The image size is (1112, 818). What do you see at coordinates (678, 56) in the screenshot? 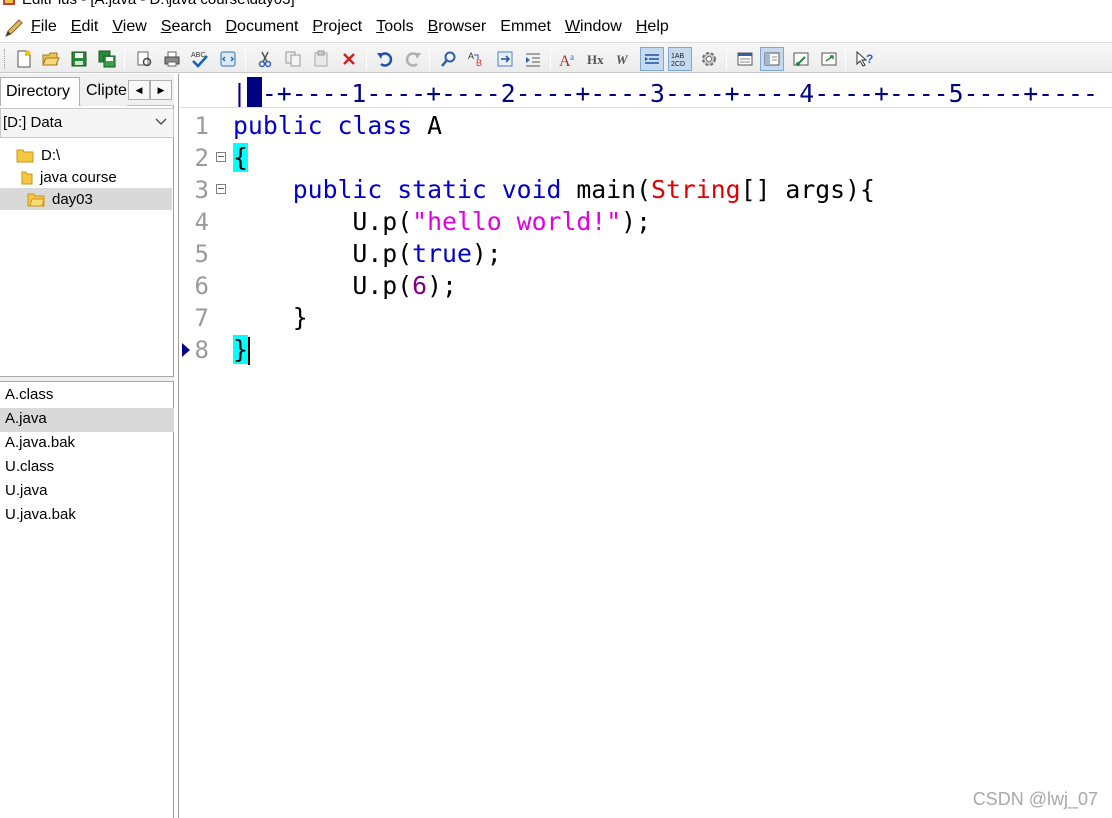
I see `svg-text: 1AB` at bounding box center [678, 56].